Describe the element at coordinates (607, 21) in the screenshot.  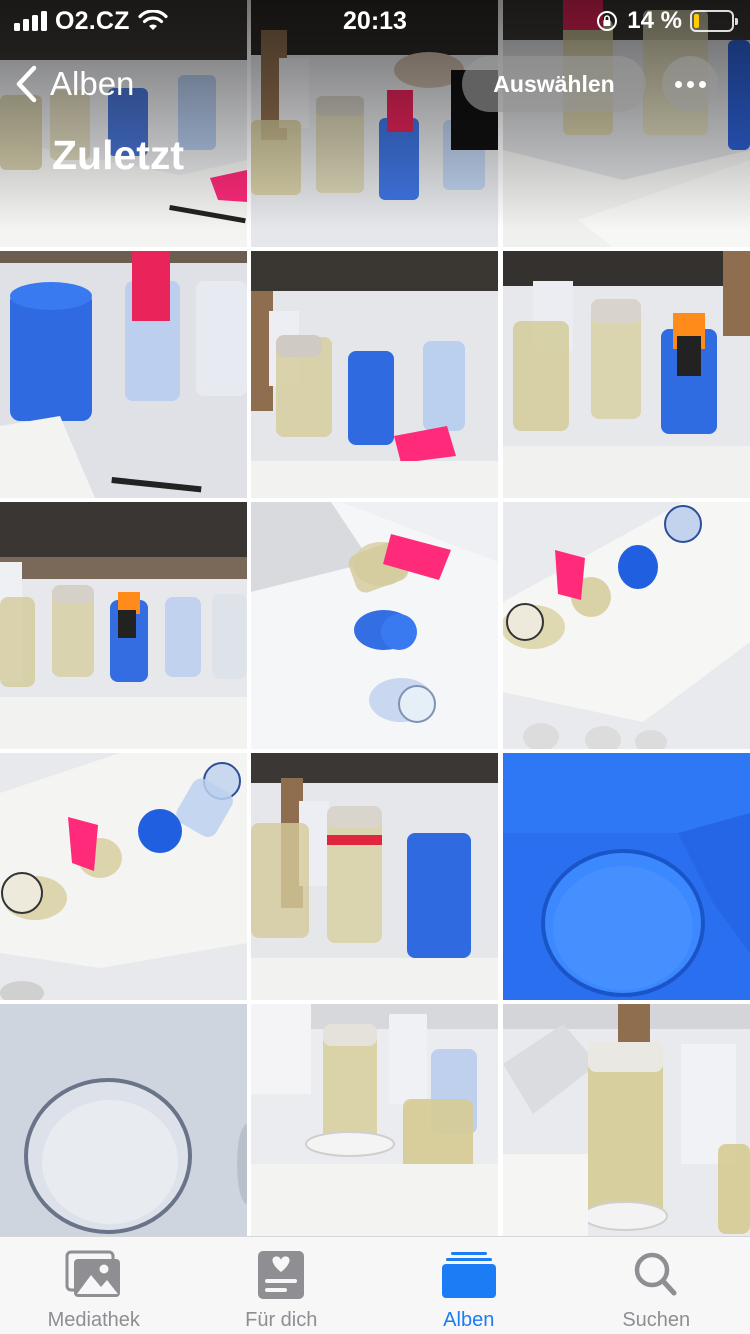
I see `orientation-lock-icon` at that location.